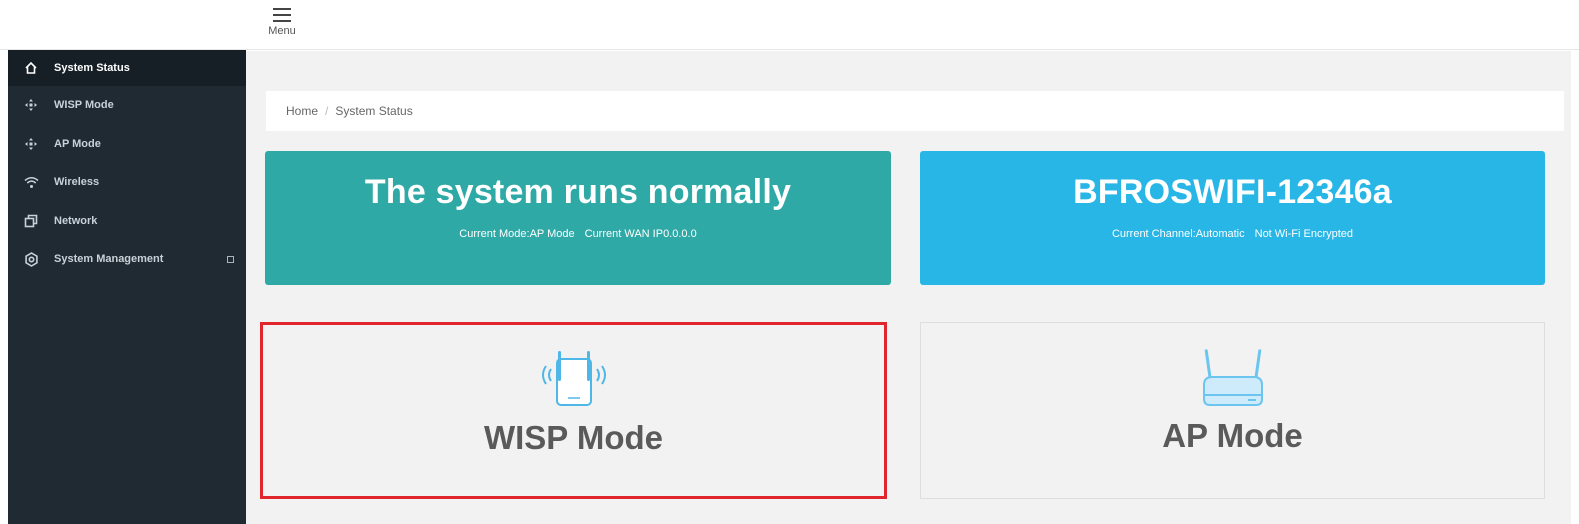  Describe the element at coordinates (77, 182) in the screenshot. I see `sidebar-item-label: Wireless` at that location.